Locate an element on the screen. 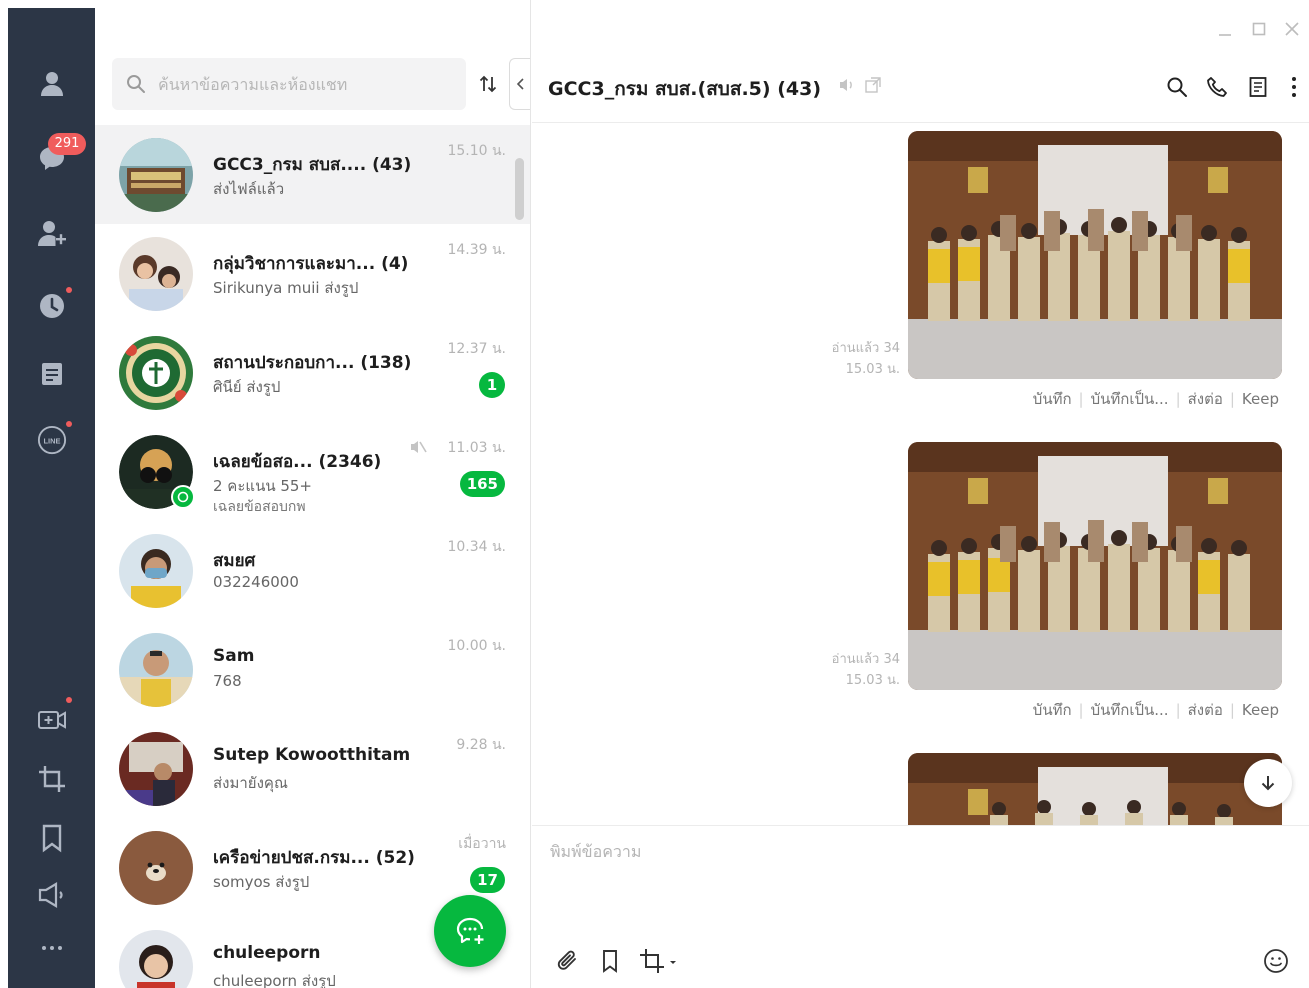 The image size is (1309, 988). friends-icon is located at coordinates (51, 84).